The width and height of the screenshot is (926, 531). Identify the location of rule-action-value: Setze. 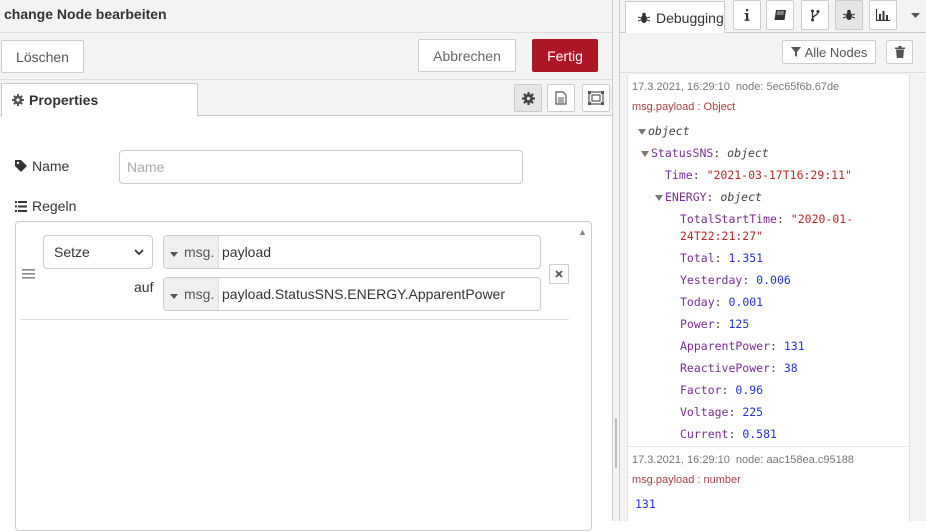
(72, 252).